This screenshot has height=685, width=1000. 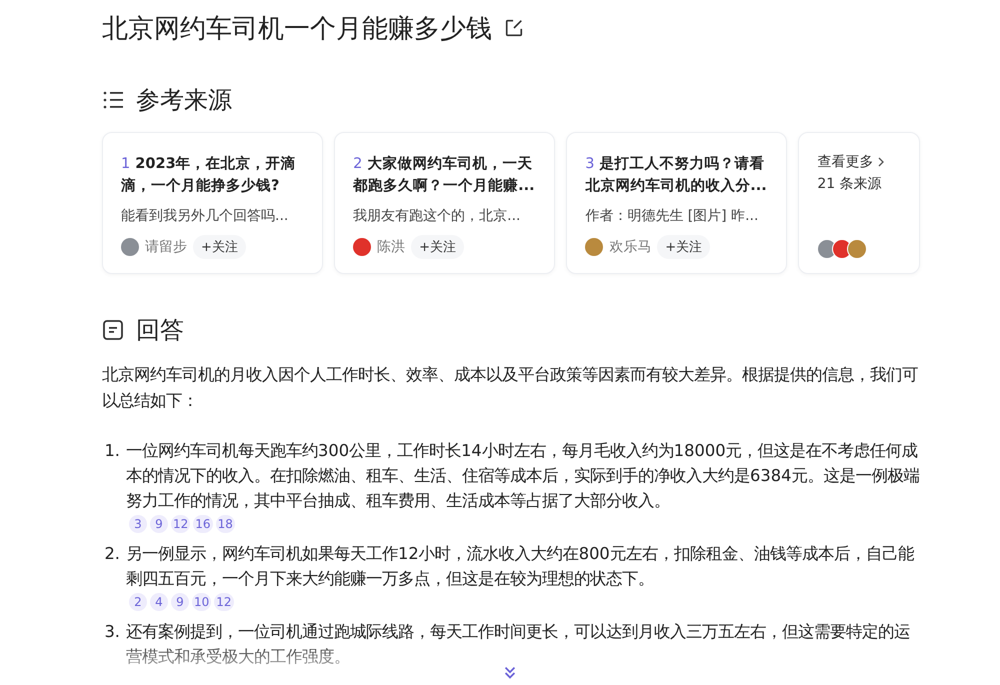 I want to click on chevron-right-icon, so click(x=881, y=162).